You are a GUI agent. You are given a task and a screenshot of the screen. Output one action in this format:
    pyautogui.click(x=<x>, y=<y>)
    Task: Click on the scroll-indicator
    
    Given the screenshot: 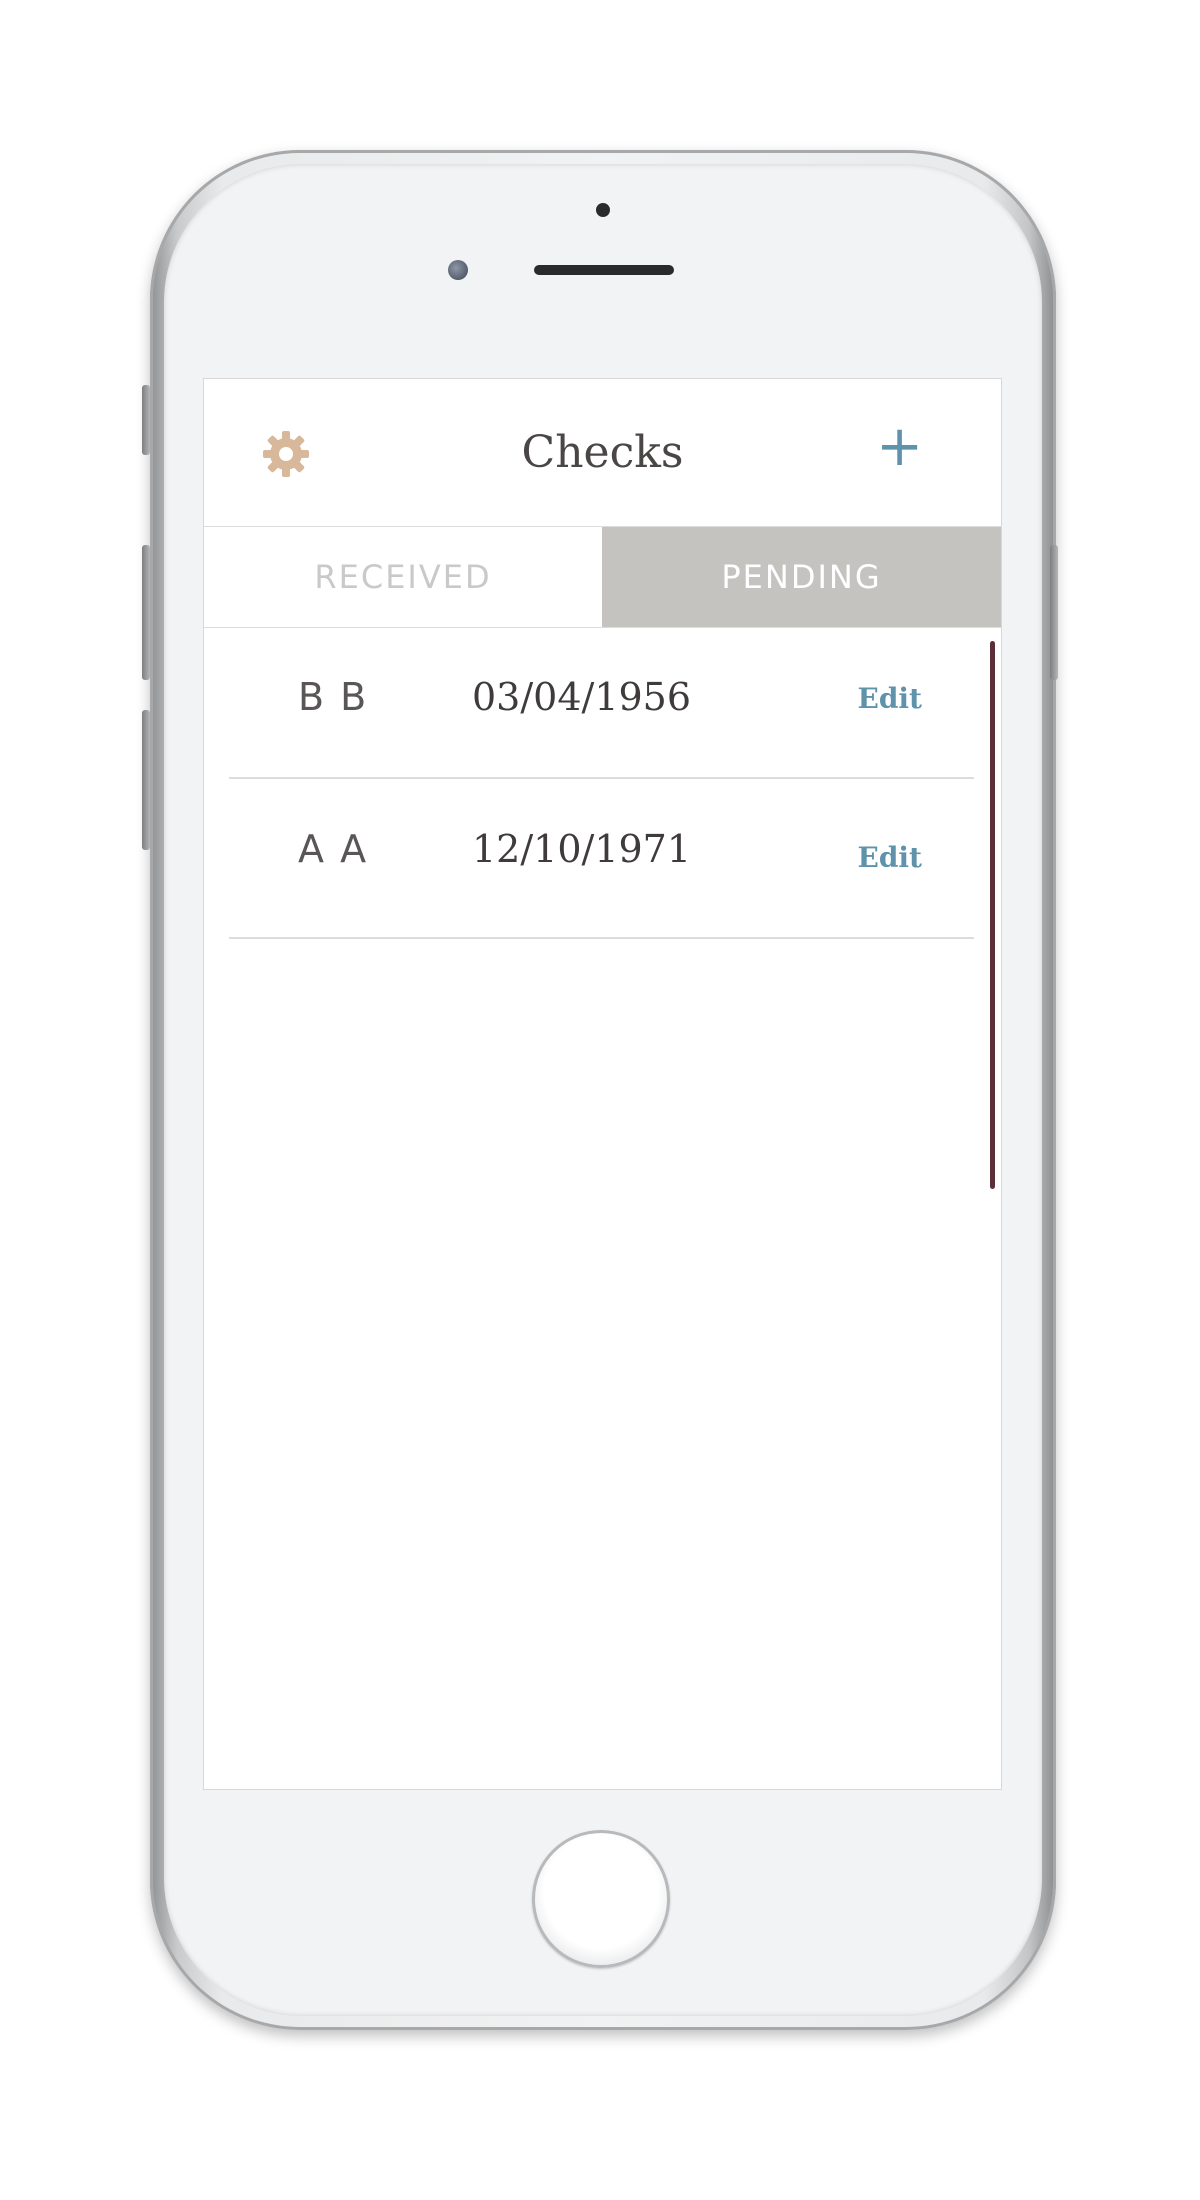 What is the action you would take?
    pyautogui.click(x=992, y=915)
    